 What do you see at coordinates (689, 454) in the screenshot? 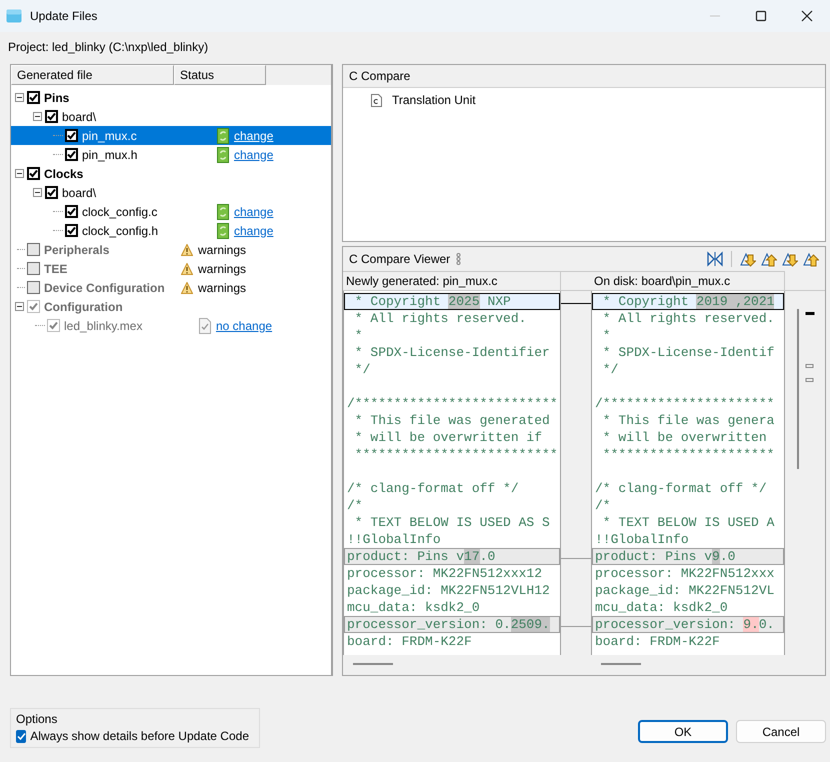
I see `code-line: **********************` at bounding box center [689, 454].